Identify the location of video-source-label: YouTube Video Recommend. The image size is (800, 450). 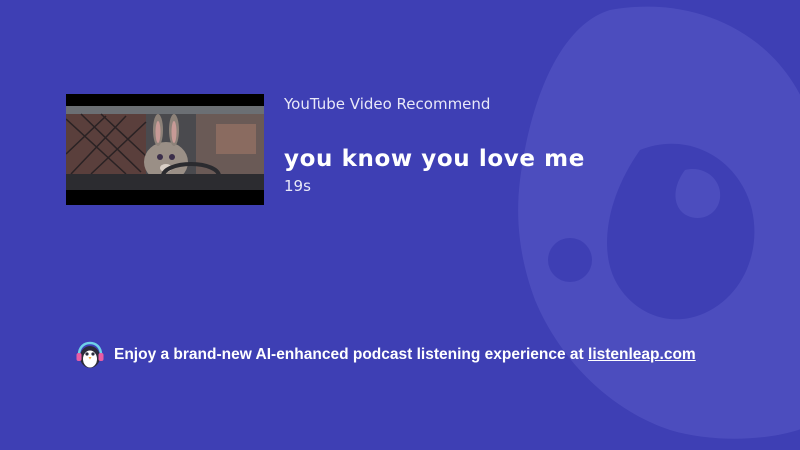
(387, 104).